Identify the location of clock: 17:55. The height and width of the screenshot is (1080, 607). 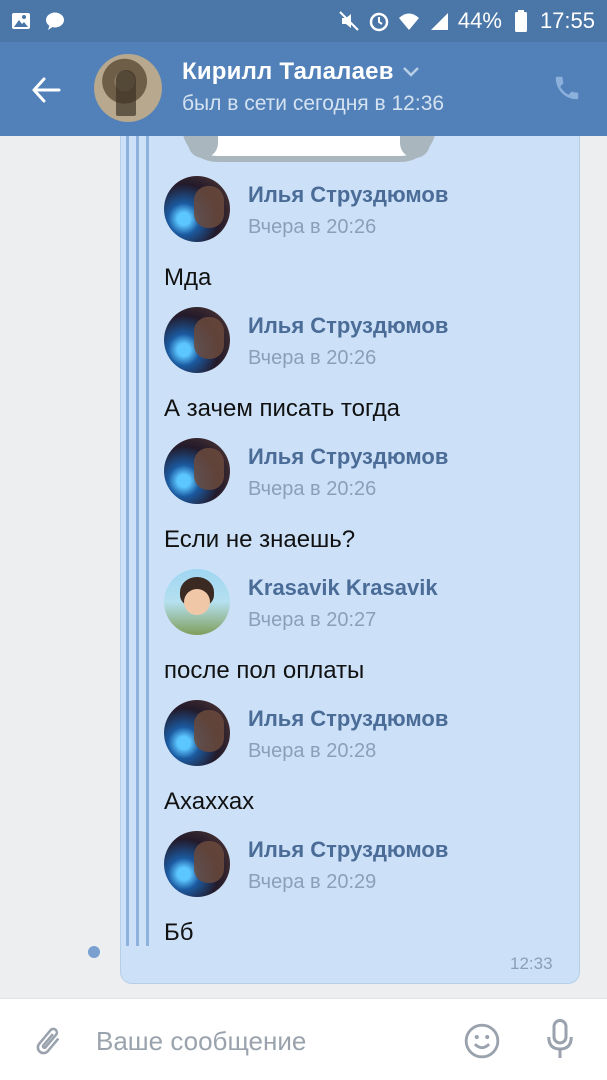
(567, 20).